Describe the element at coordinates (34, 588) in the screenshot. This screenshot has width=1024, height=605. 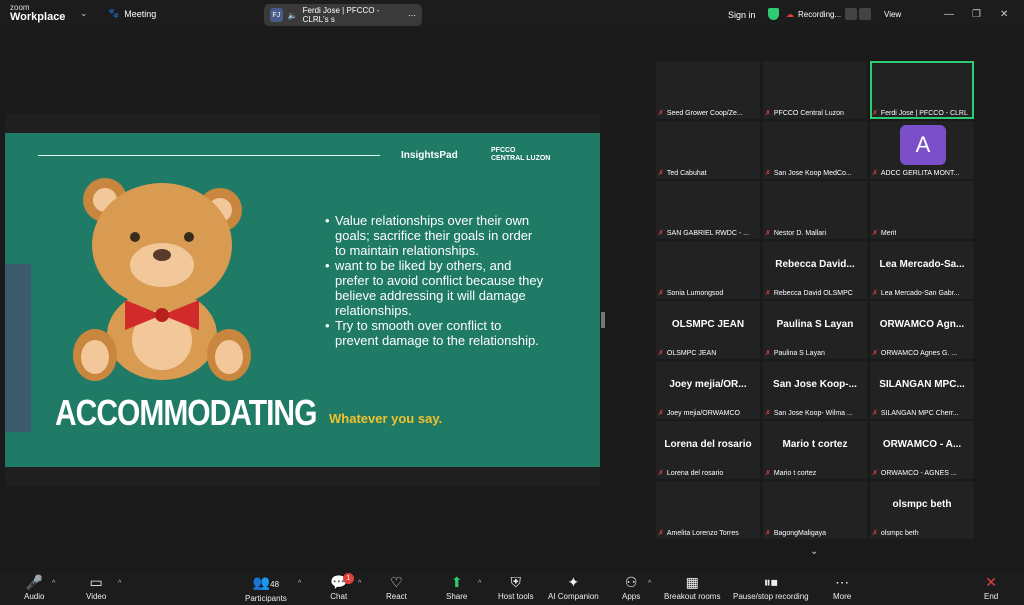
I see `audio-button: 🎤 Audio` at that location.